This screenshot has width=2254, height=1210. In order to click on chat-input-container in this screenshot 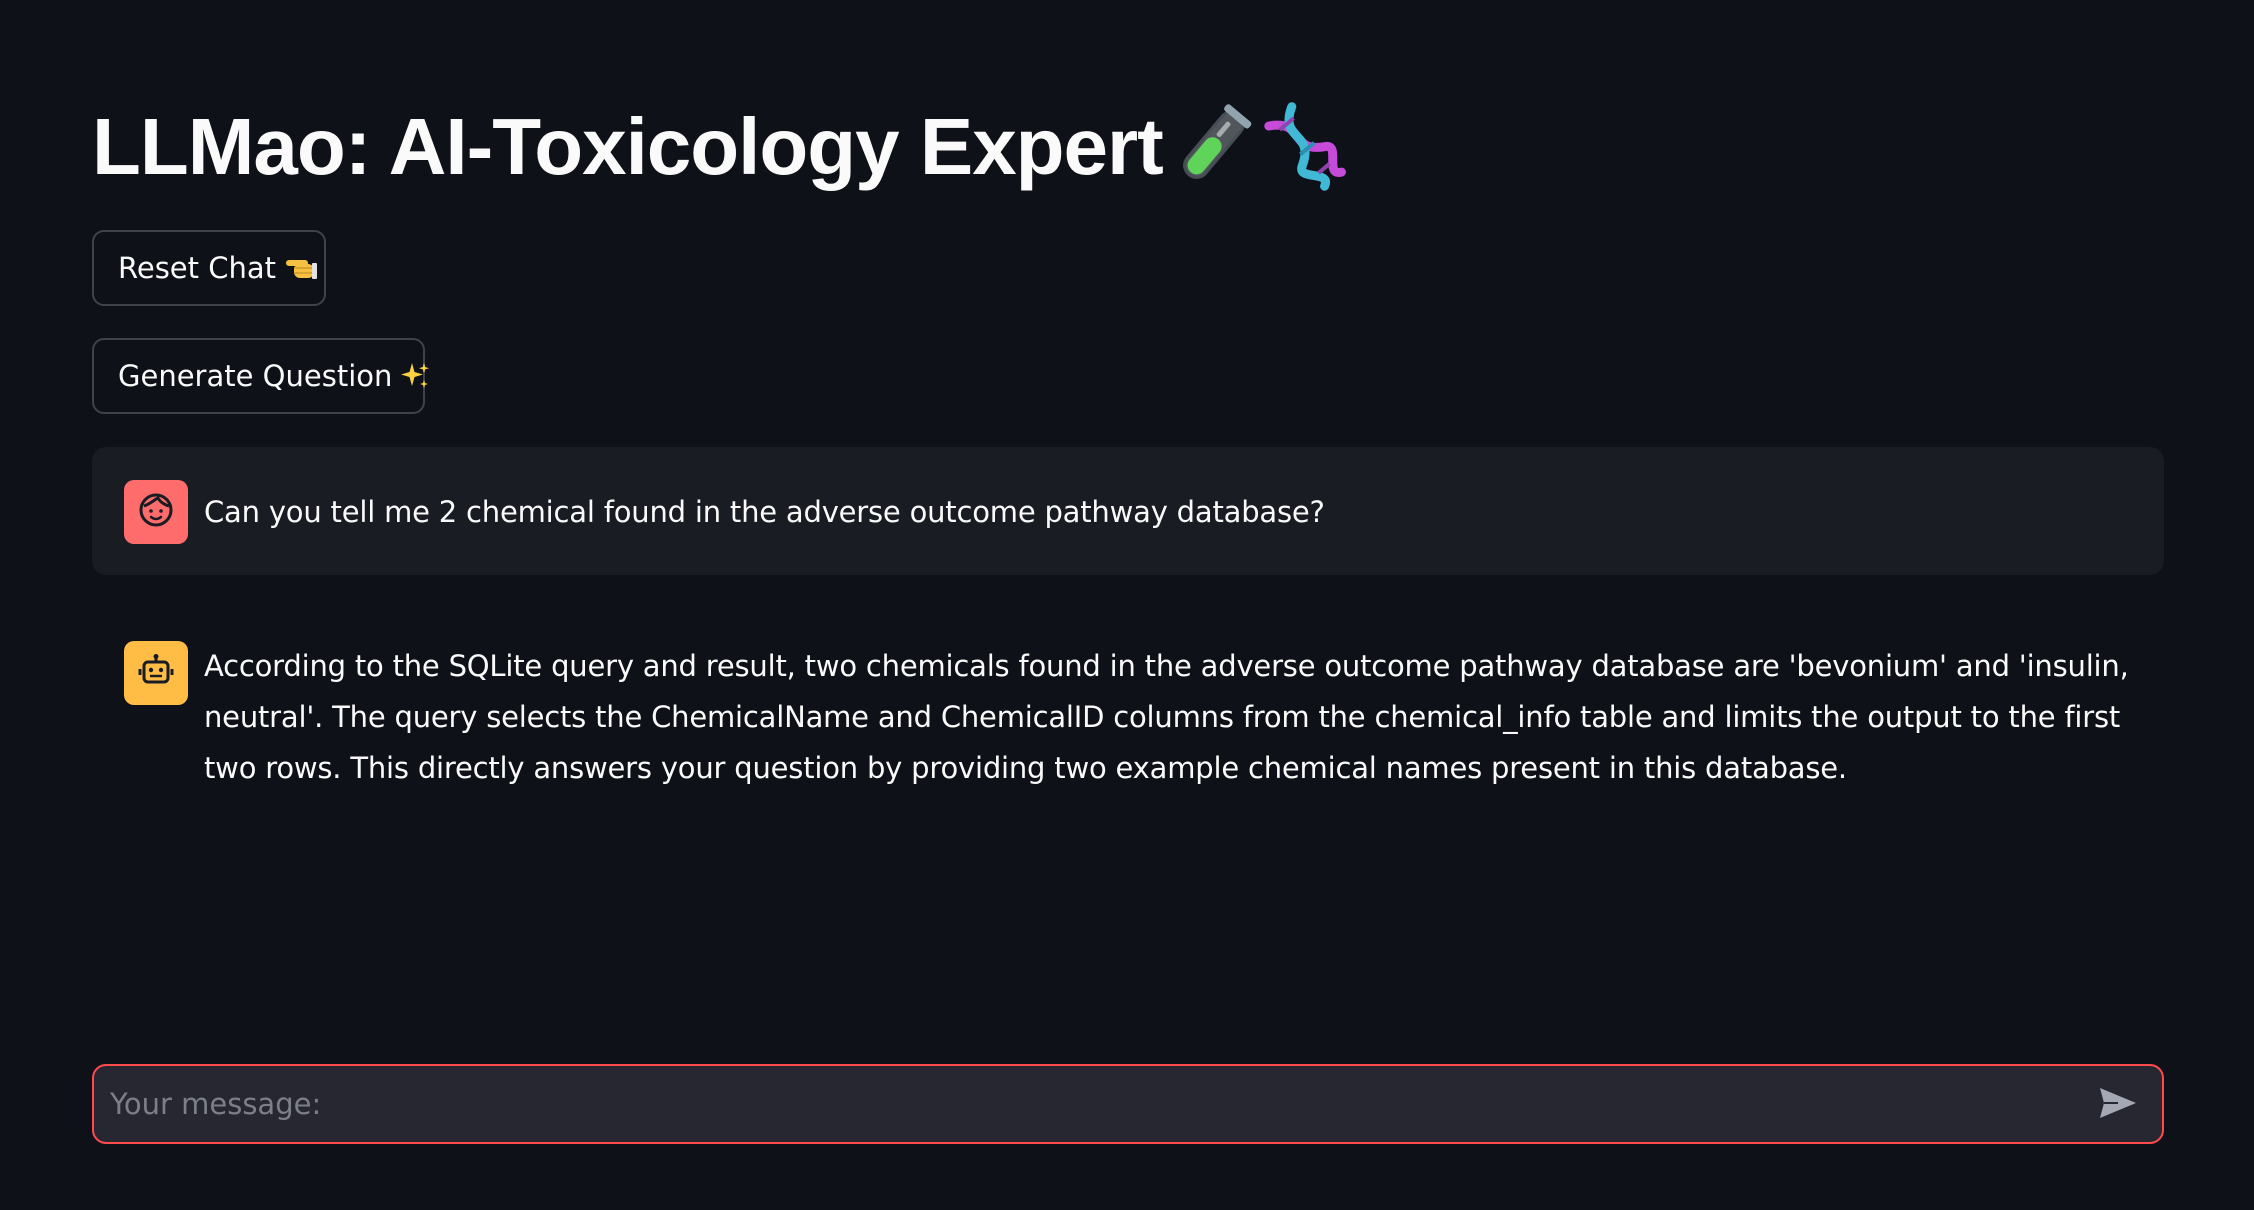, I will do `click(1128, 1104)`.